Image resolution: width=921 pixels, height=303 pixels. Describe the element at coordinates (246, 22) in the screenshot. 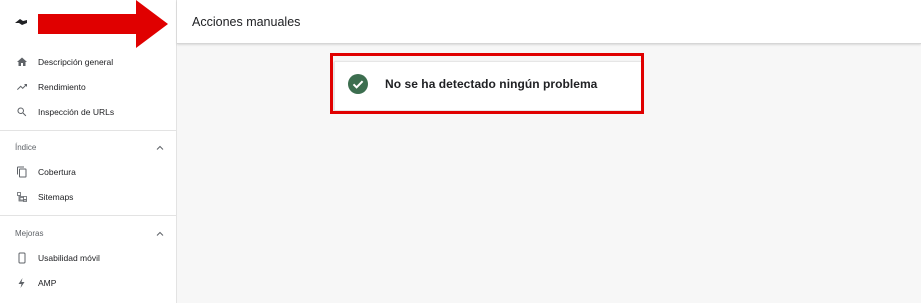

I see `page-title: Acciones manuales` at that location.